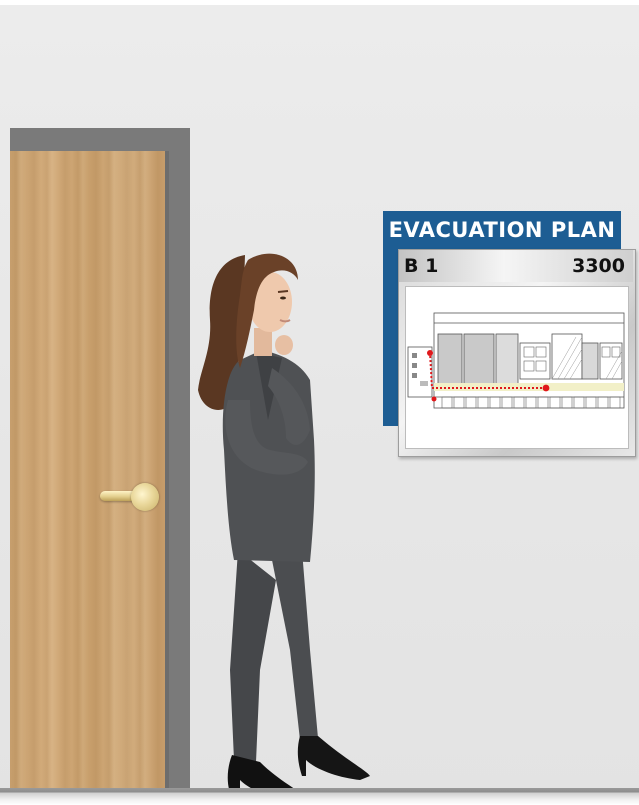 Image resolution: width=639 pixels, height=805 pixels. I want to click on shoe-right, so click(333, 758).